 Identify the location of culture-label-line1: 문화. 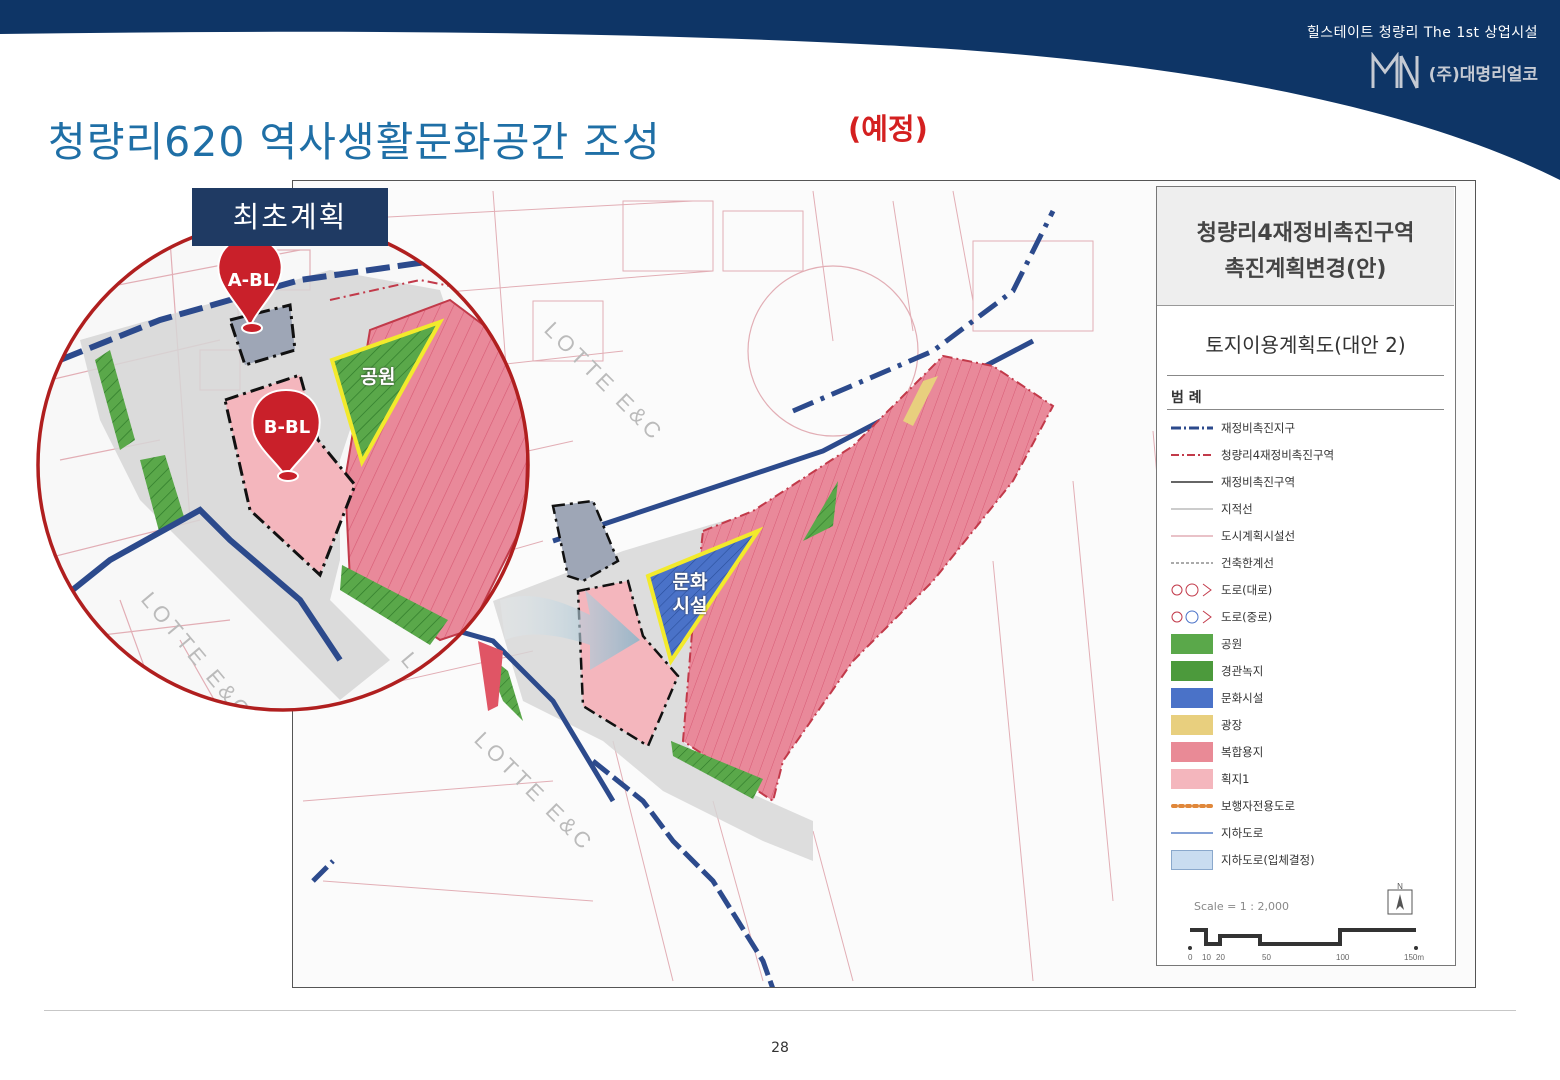
(690, 582).